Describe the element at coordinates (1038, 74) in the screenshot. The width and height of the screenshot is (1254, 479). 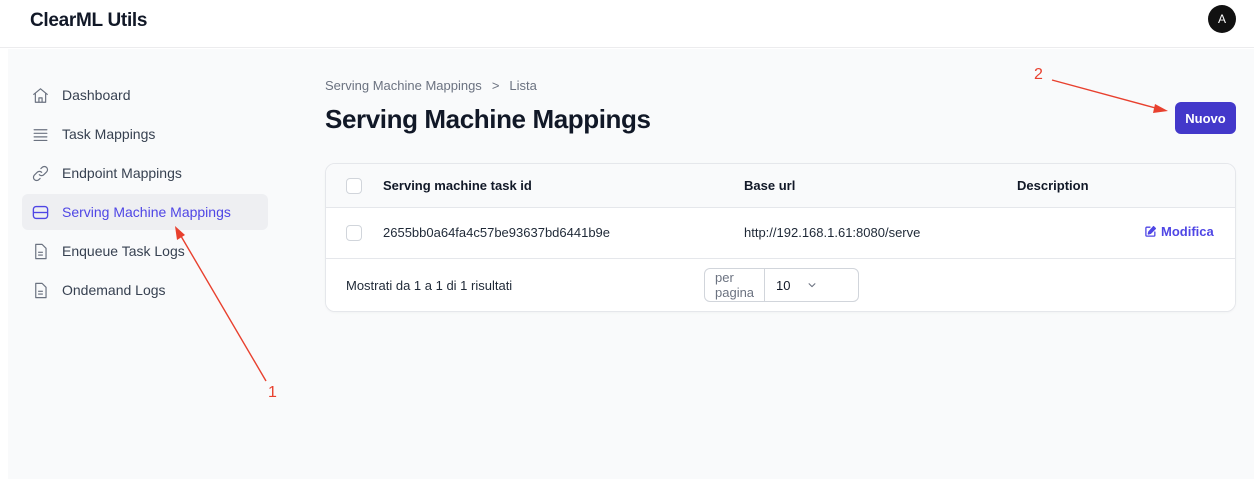
I see `annotation-number-2: 2` at that location.